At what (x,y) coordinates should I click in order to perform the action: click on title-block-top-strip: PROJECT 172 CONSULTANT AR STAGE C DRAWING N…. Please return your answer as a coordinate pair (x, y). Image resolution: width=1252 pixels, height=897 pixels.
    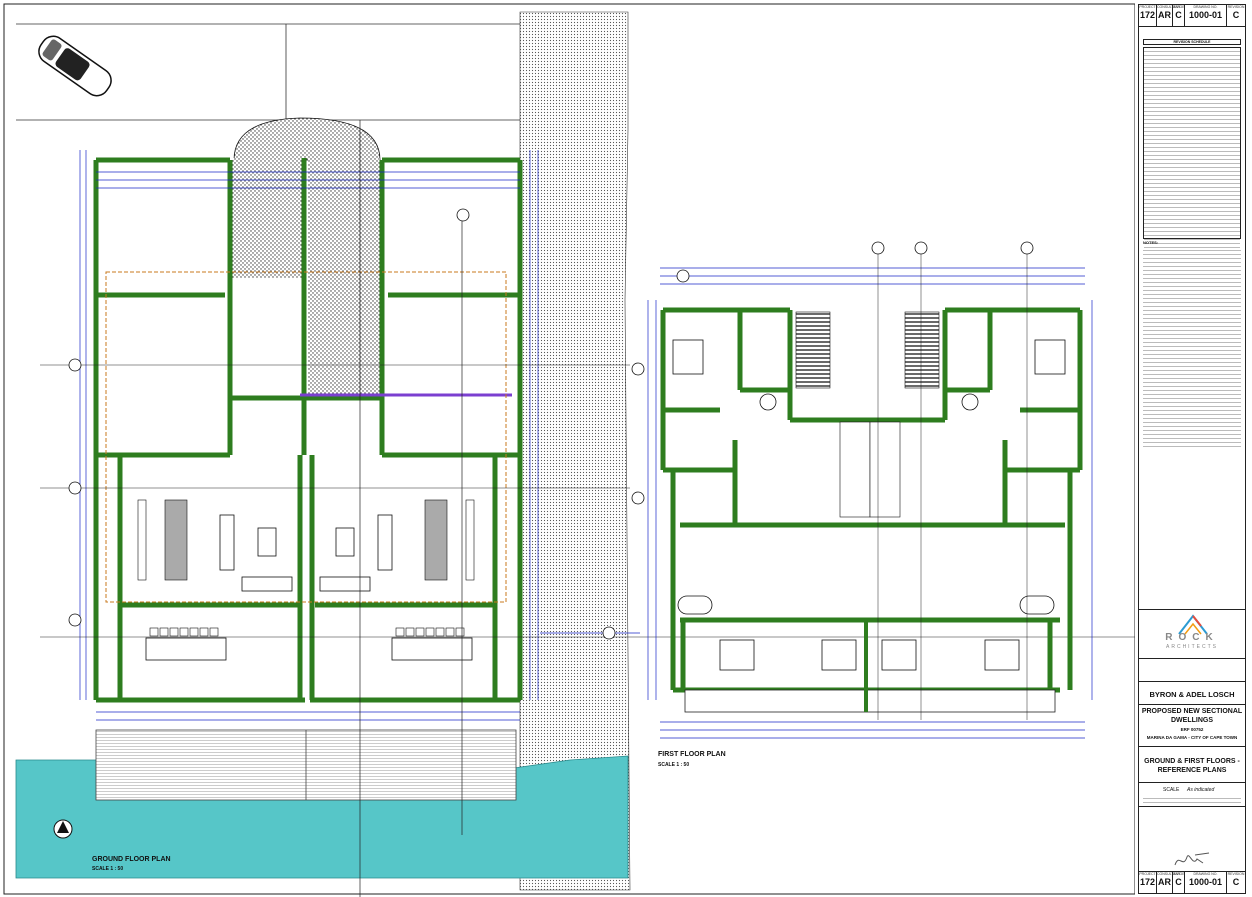
    Looking at the image, I should click on (1192, 16).